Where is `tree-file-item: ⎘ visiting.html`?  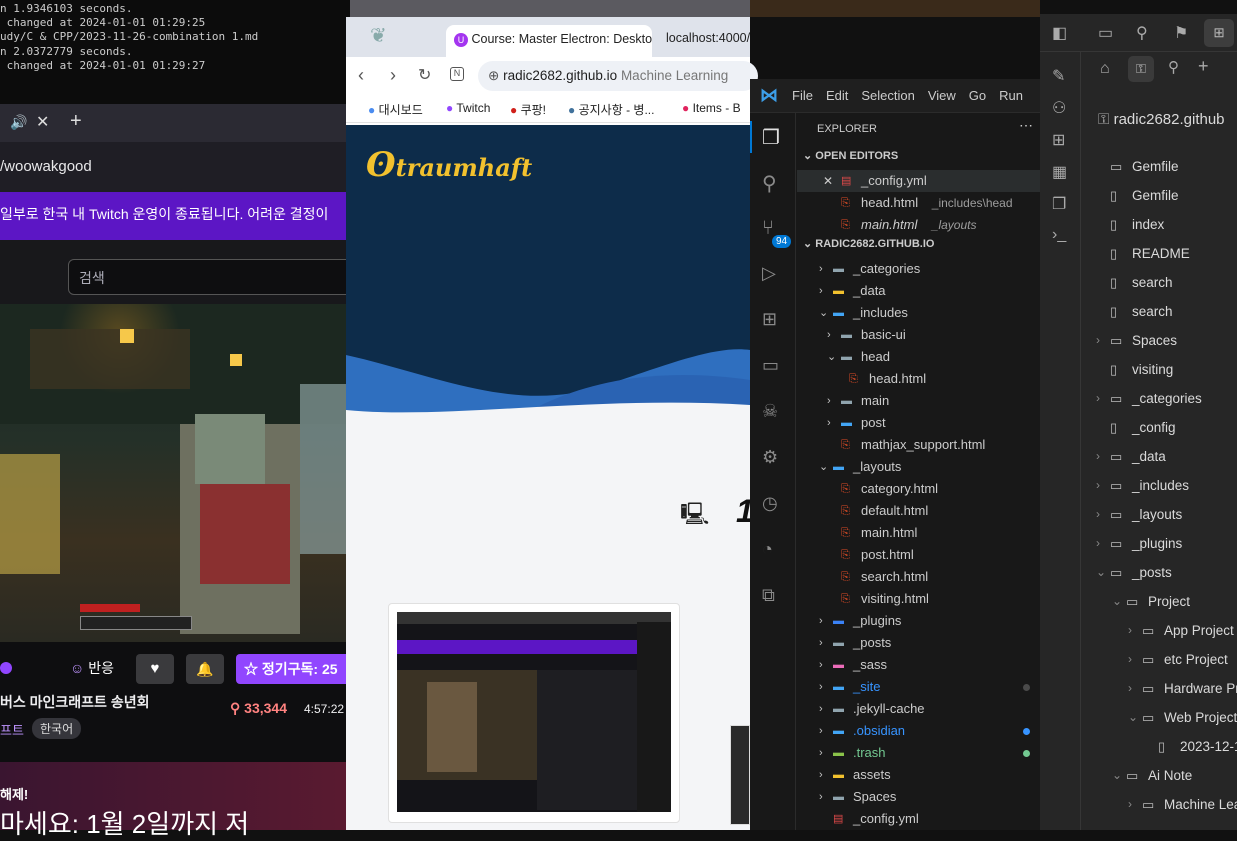 tree-file-item: ⎘ visiting.html is located at coordinates (918, 599).